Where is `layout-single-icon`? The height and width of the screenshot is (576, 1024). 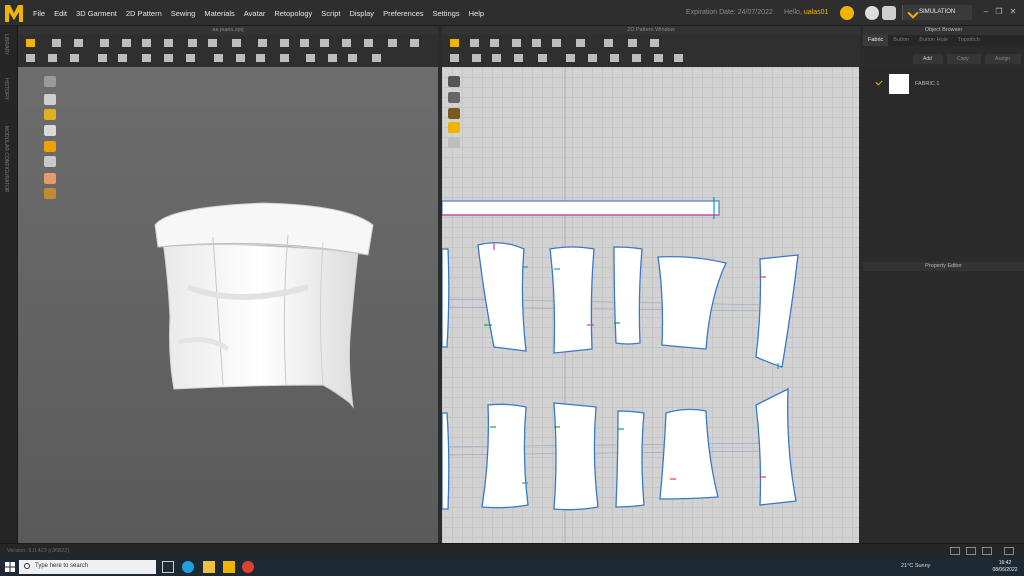 layout-single-icon is located at coordinates (955, 551).